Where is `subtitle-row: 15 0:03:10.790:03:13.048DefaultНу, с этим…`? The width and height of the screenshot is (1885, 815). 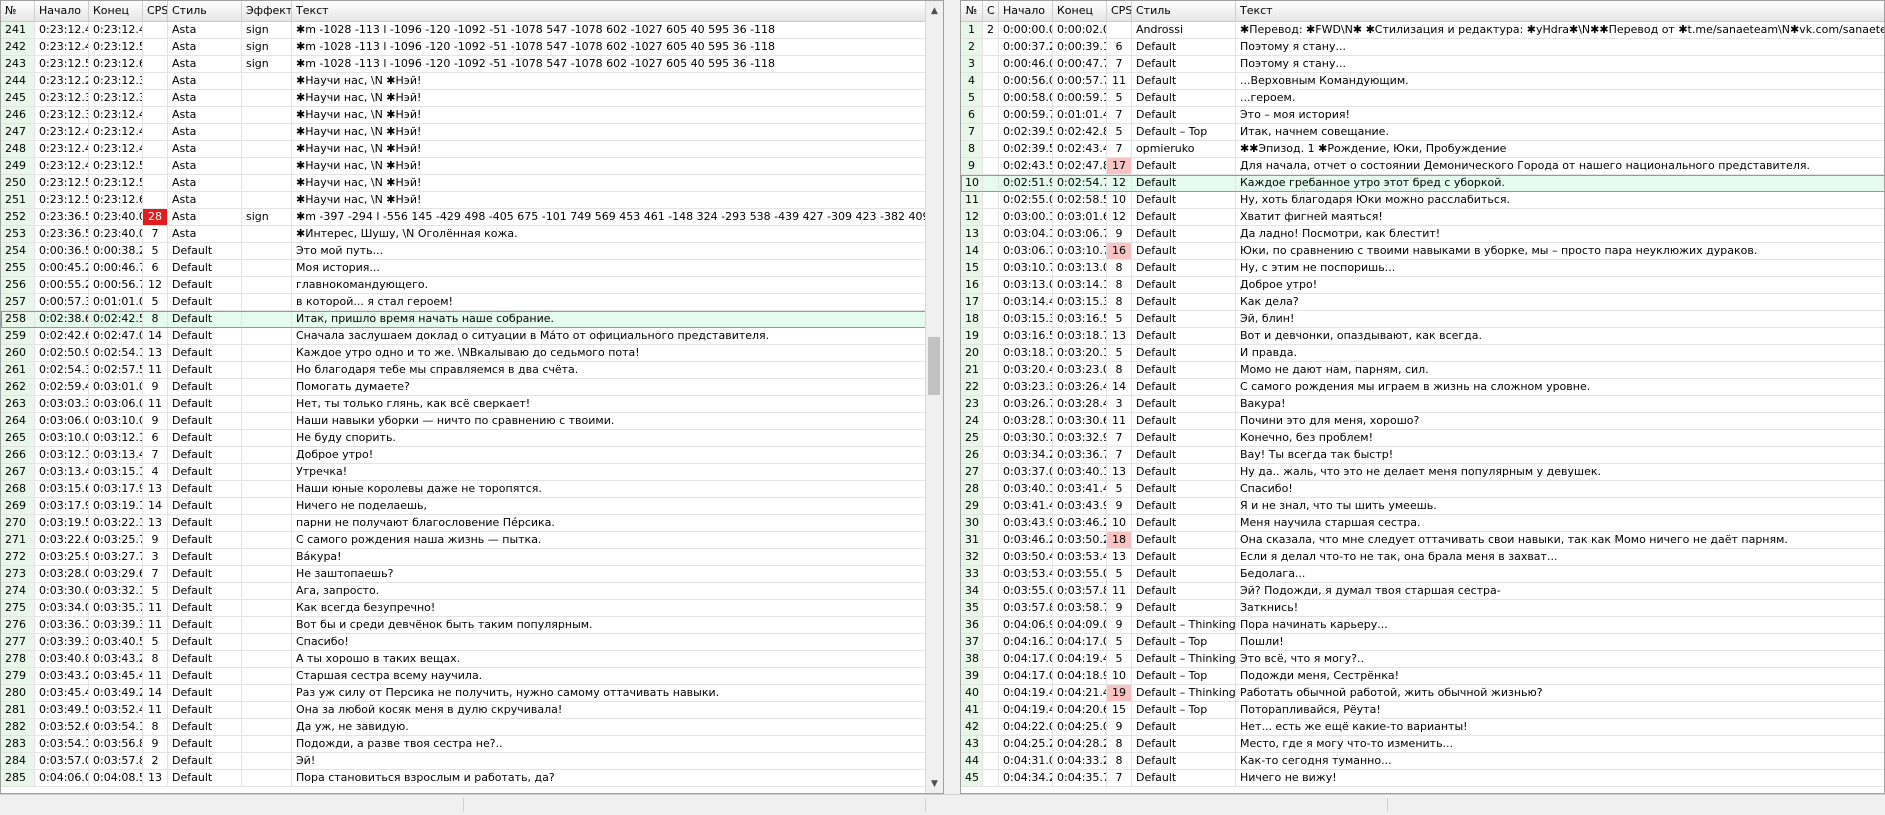 subtitle-row: 15 0:03:10.790:03:13.048DefaultНу, с этим… is located at coordinates (1422, 268).